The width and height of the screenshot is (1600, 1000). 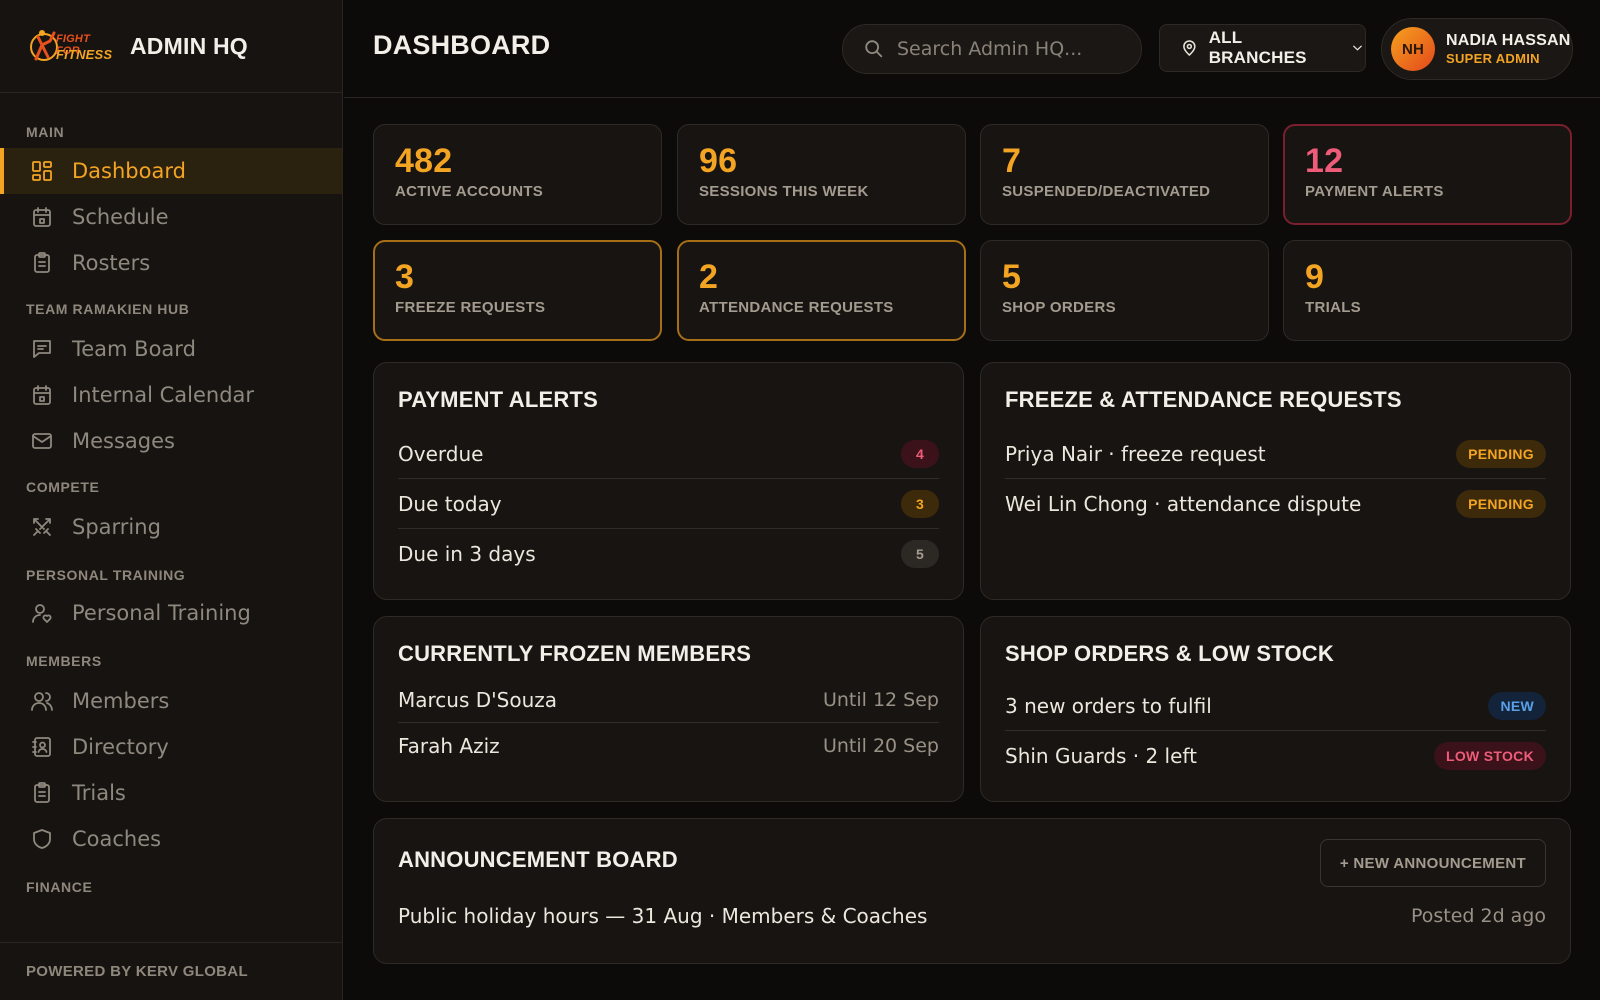 I want to click on sidebar-item-personal-training: Personal Training, so click(x=171, y=613).